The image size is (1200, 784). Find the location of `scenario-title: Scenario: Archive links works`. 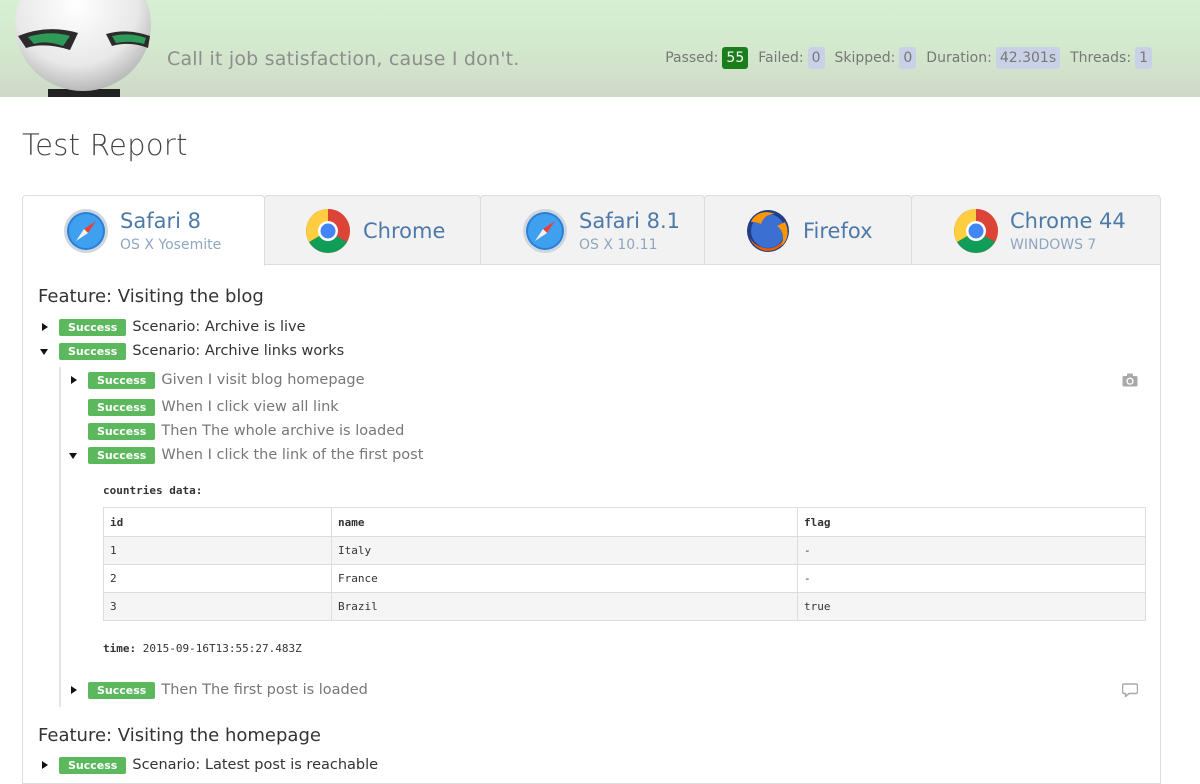

scenario-title: Scenario: Archive links works is located at coordinates (238, 351).